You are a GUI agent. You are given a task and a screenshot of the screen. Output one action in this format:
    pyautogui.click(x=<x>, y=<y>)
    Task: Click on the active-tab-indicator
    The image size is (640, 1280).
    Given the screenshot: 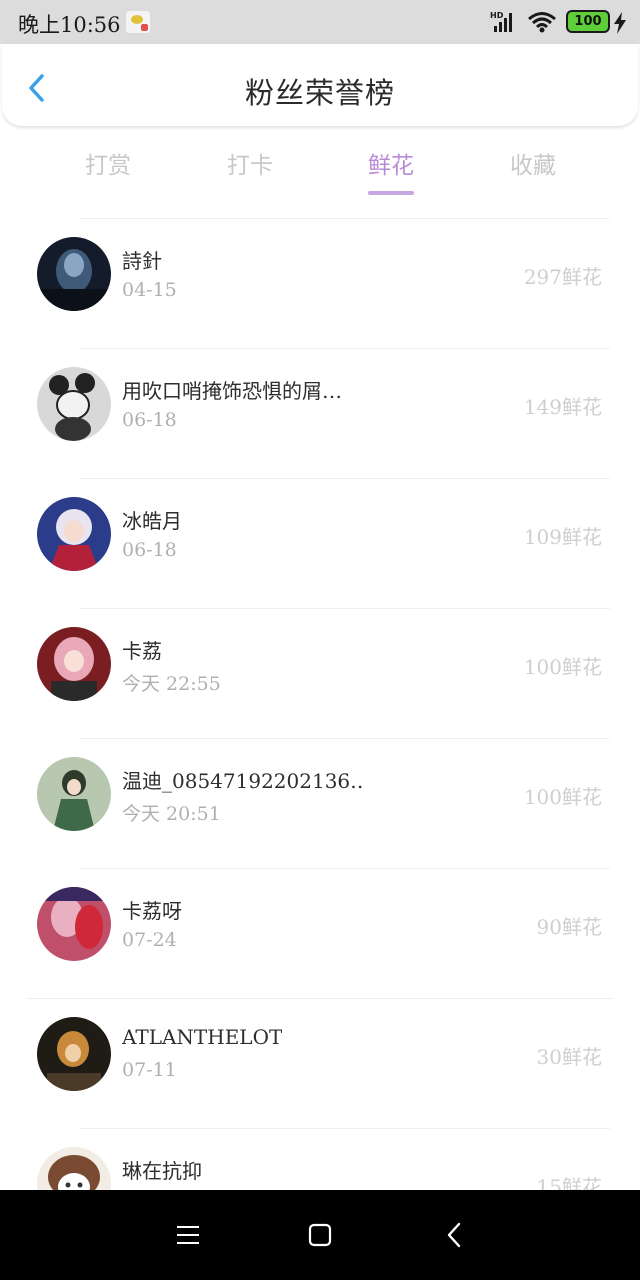 What is the action you would take?
    pyautogui.click(x=391, y=193)
    